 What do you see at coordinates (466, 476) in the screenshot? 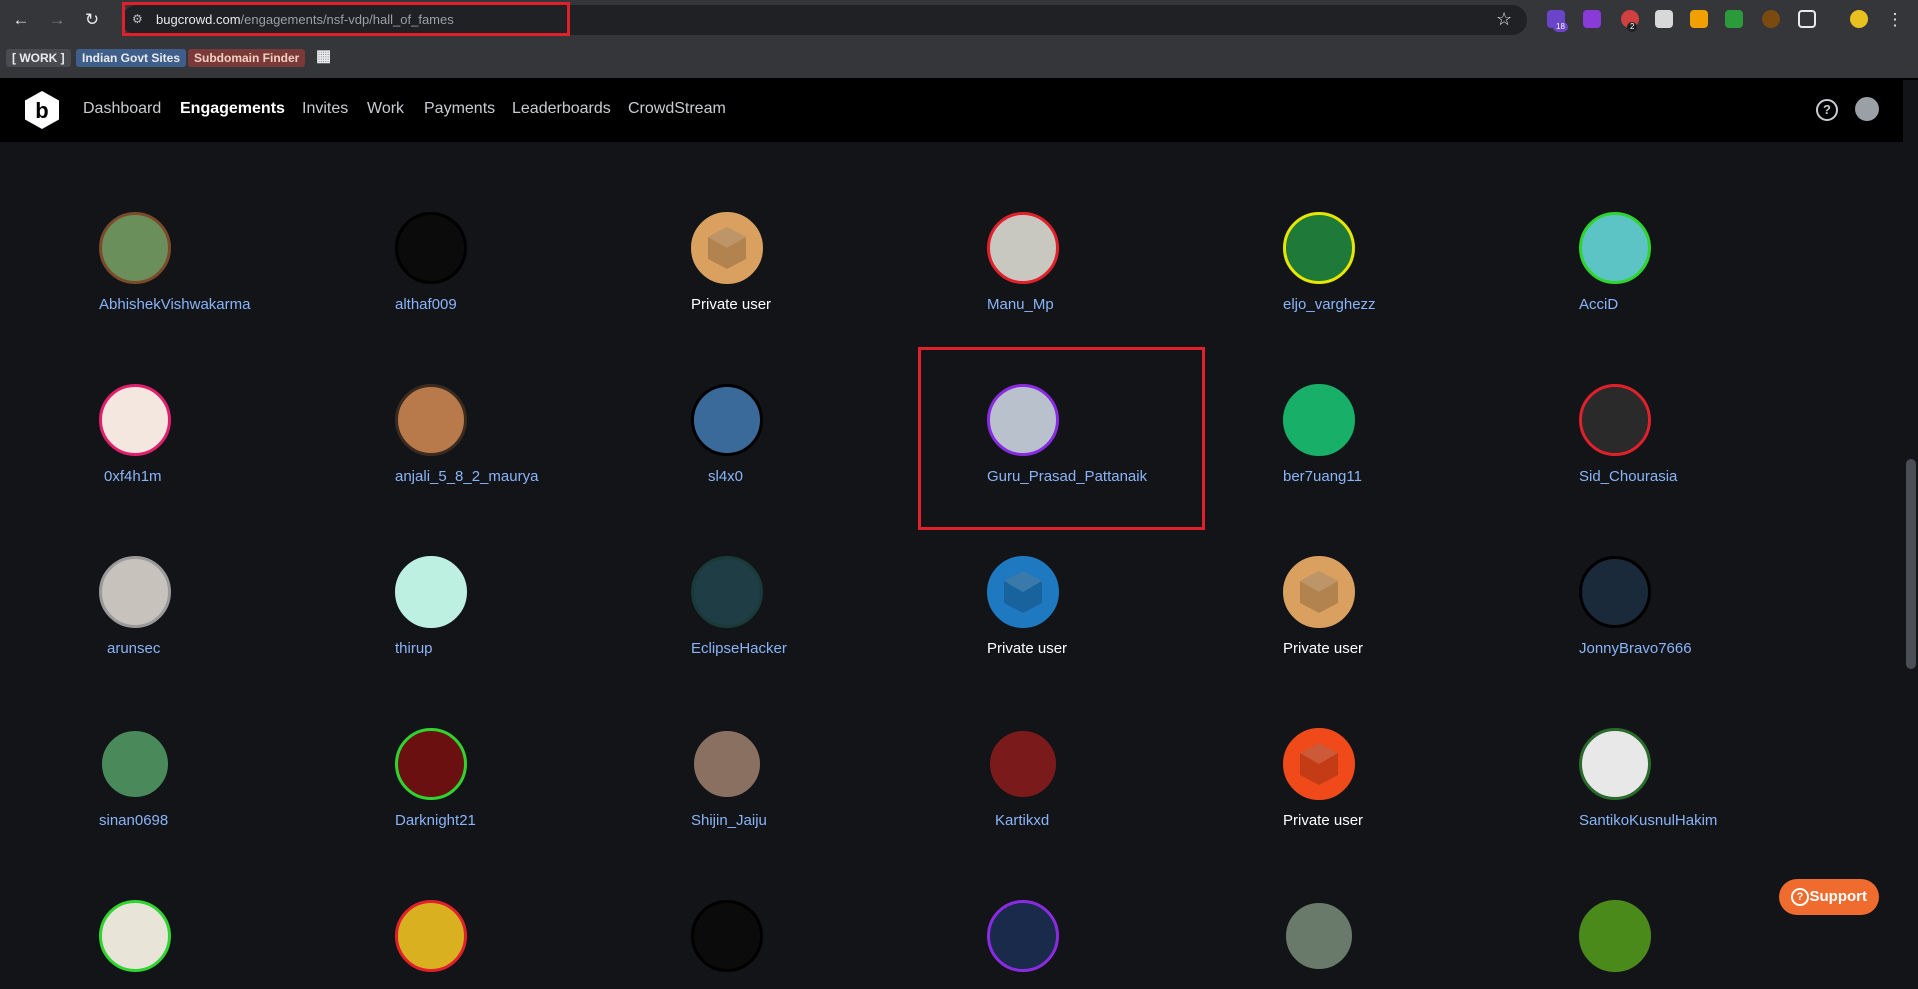
I see `username-link: anjali_5_8_2_maurya` at bounding box center [466, 476].